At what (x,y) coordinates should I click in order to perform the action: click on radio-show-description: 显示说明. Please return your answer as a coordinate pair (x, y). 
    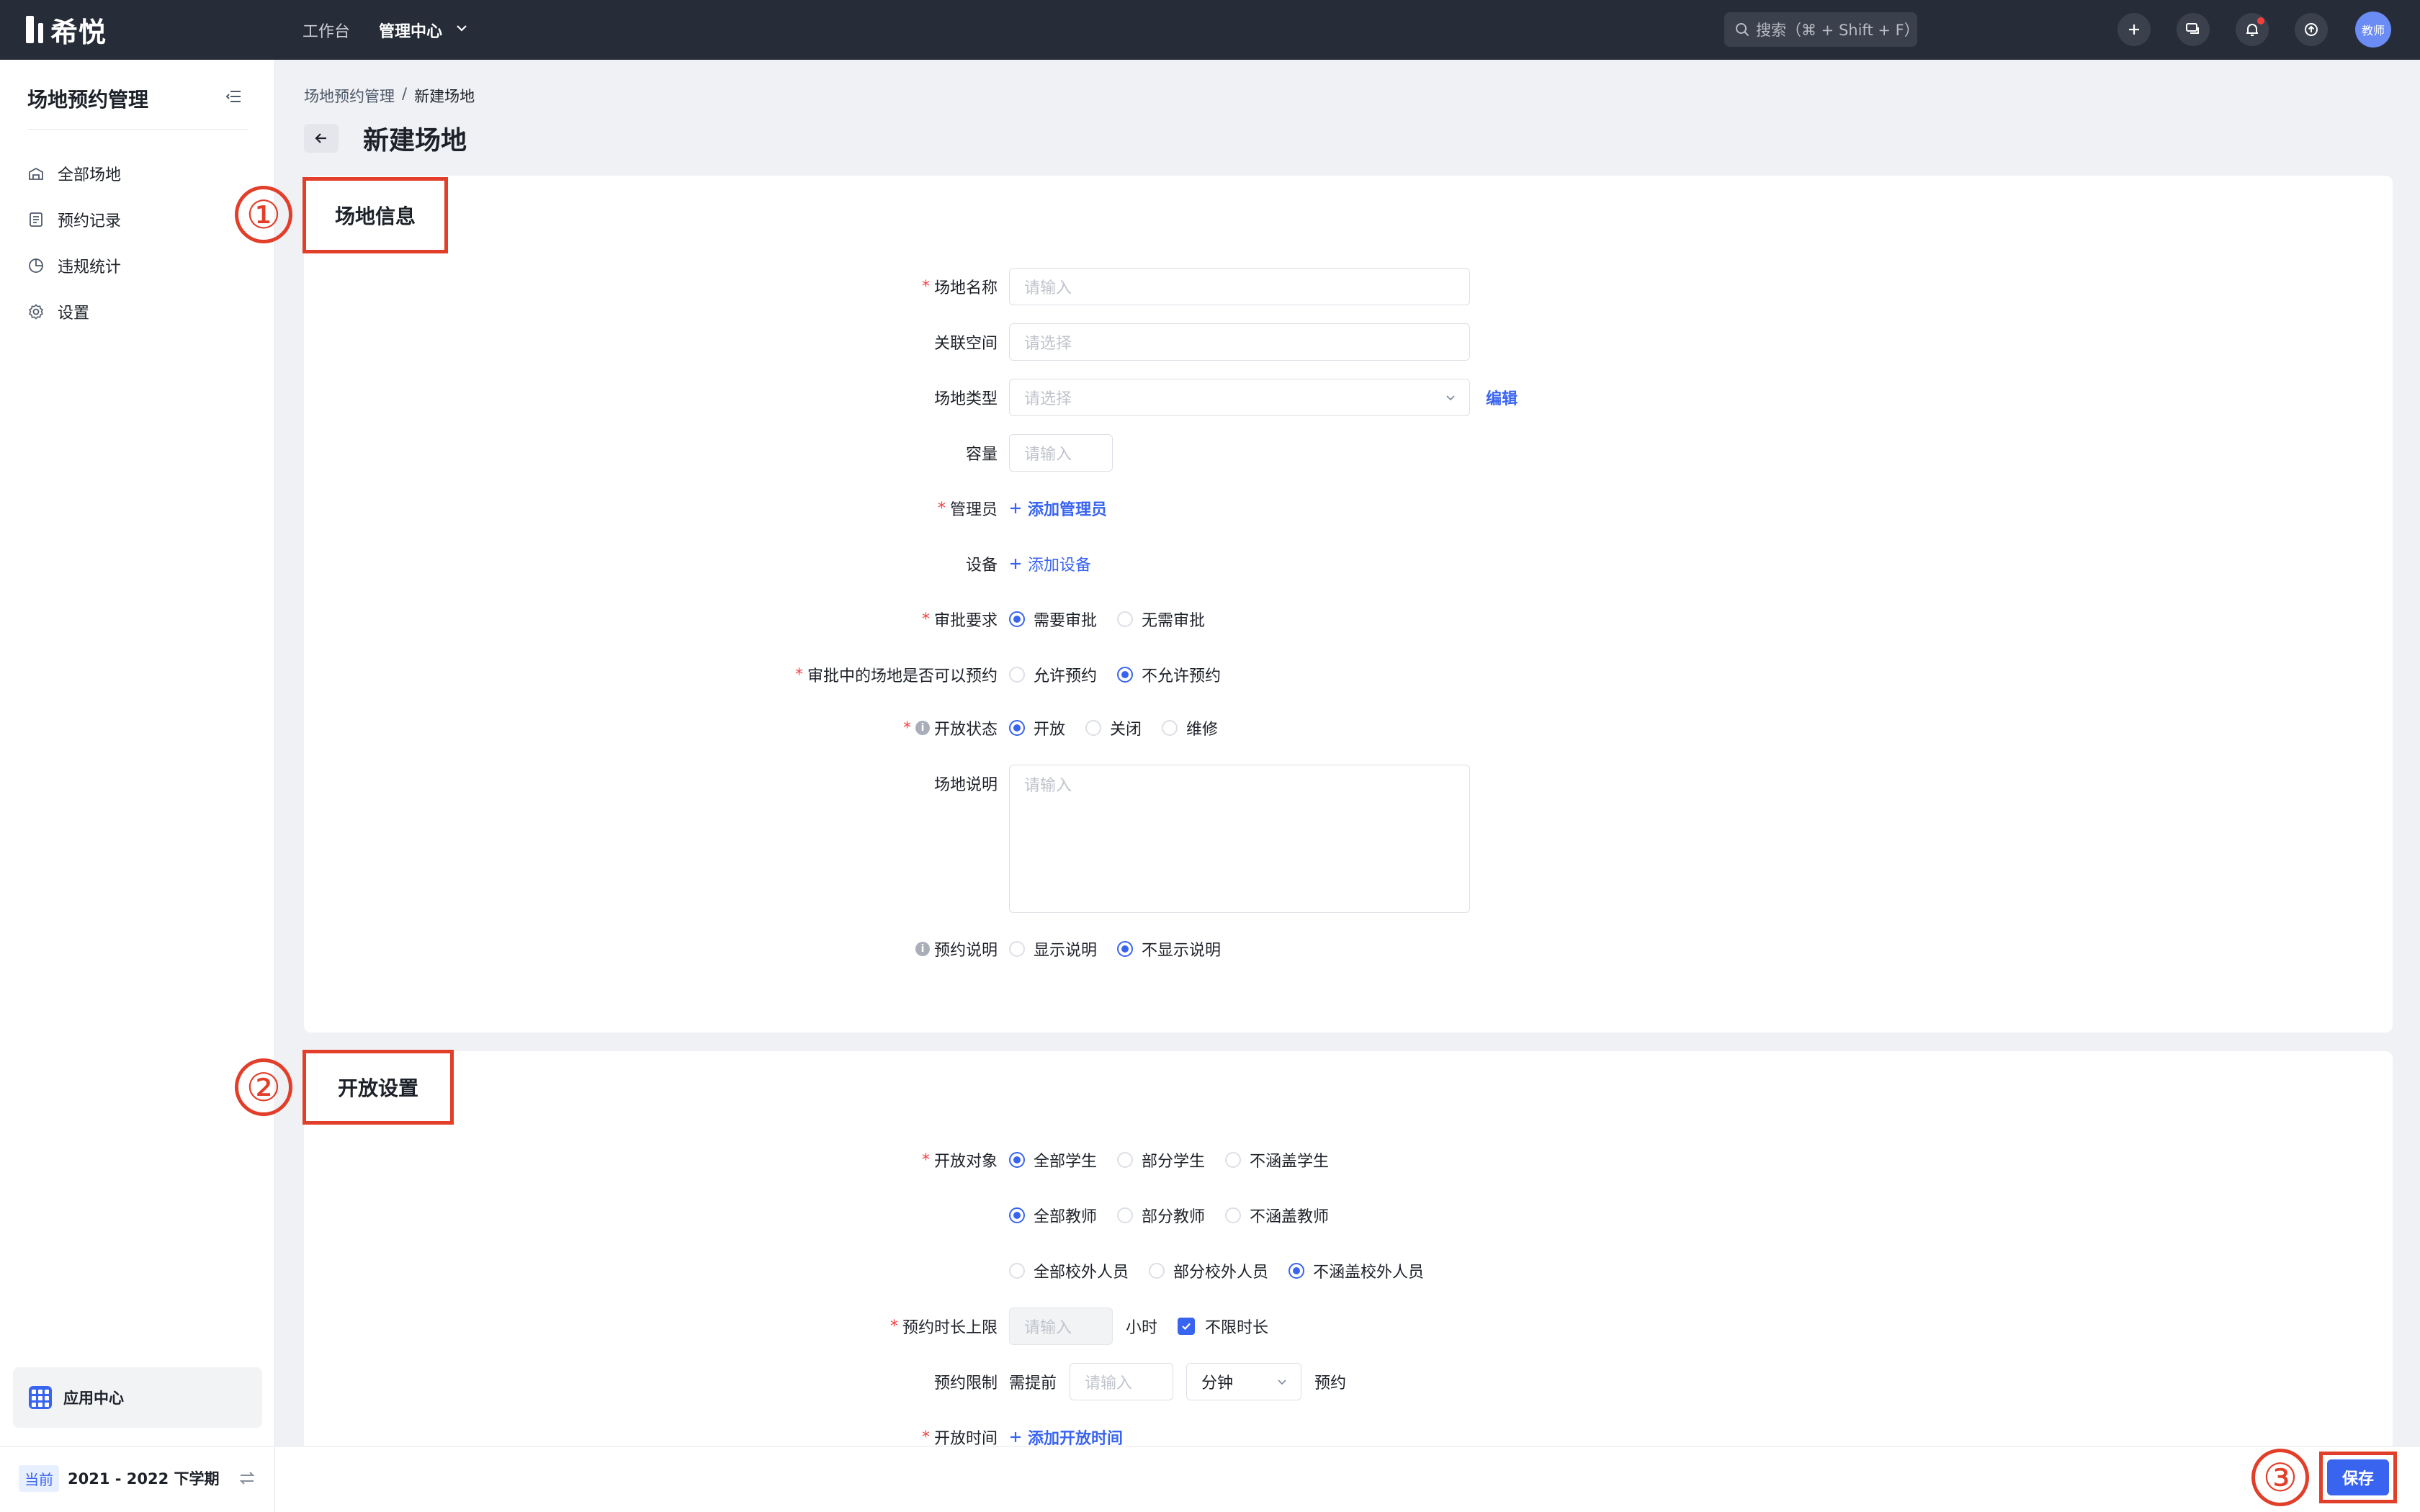
    Looking at the image, I should click on (1053, 948).